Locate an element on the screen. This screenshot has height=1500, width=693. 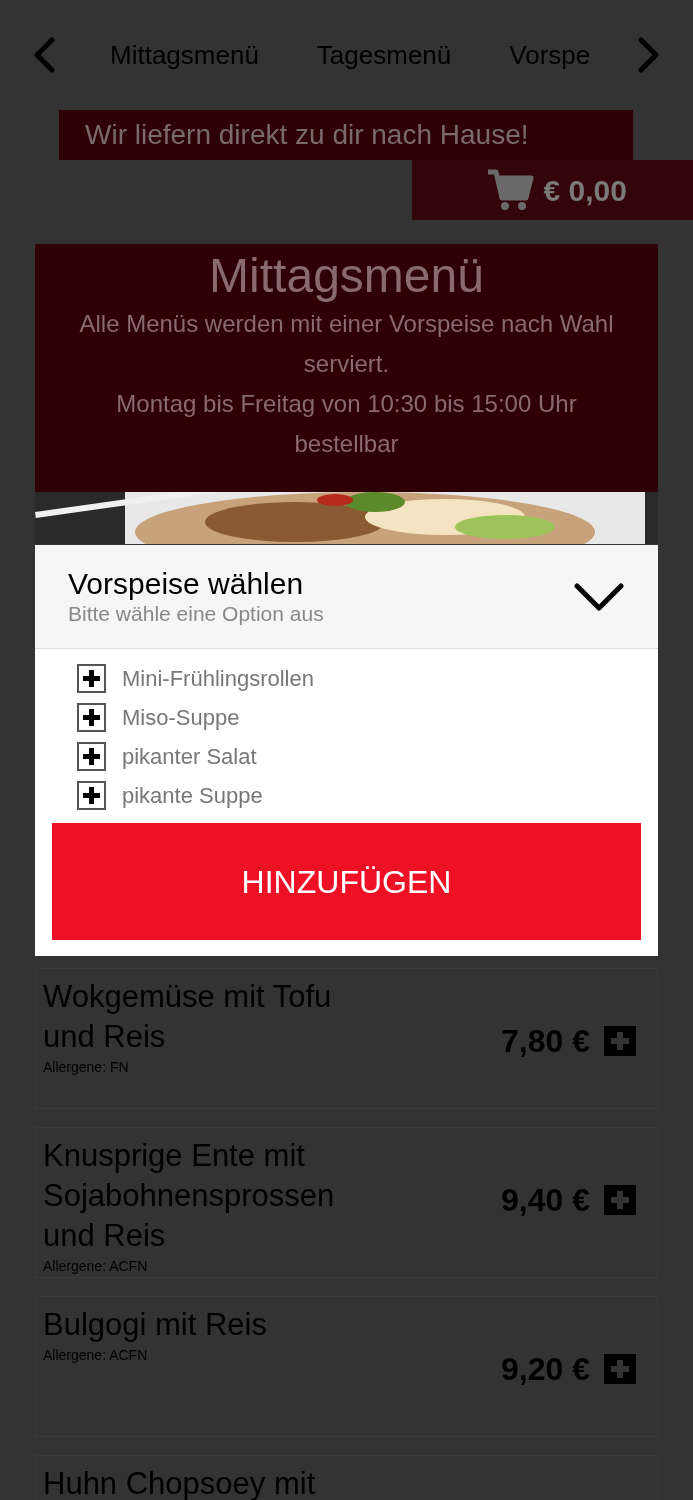
chevron-down-icon is located at coordinates (599, 596).